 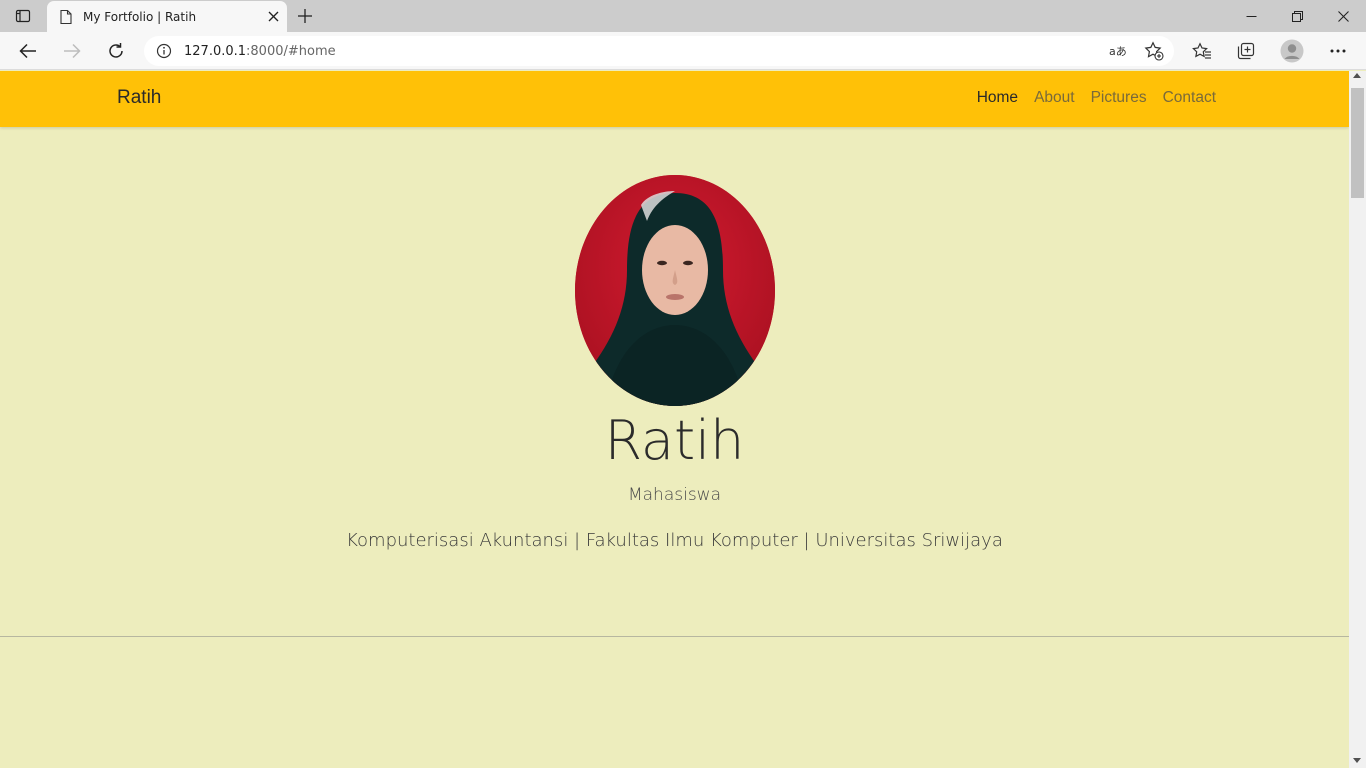 I want to click on favorites-button, so click(x=1202, y=51).